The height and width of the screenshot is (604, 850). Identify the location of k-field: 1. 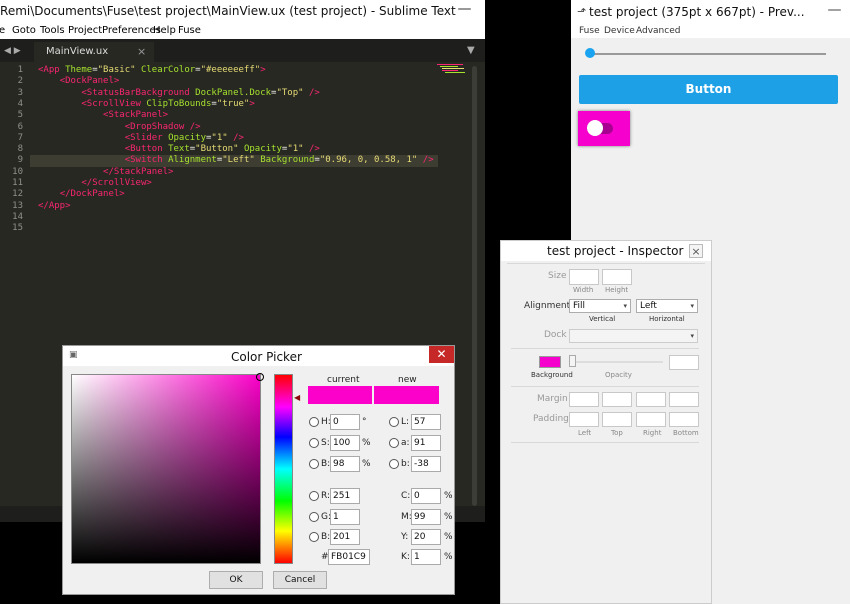
(426, 557).